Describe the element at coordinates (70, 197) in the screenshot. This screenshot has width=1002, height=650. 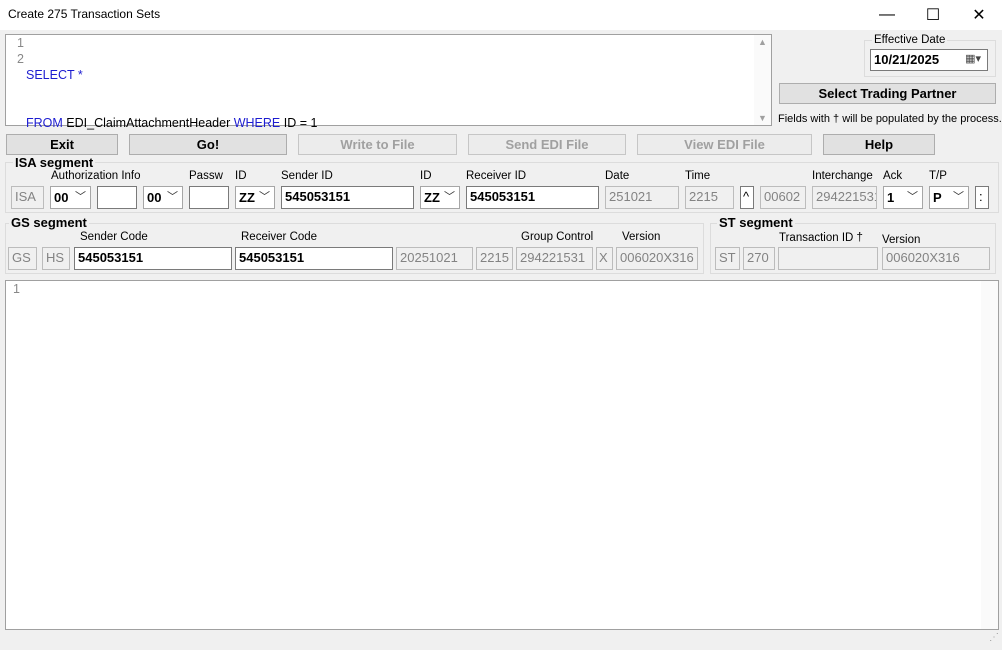
I see `auth-qualifier-select: 00 ﹀` at that location.